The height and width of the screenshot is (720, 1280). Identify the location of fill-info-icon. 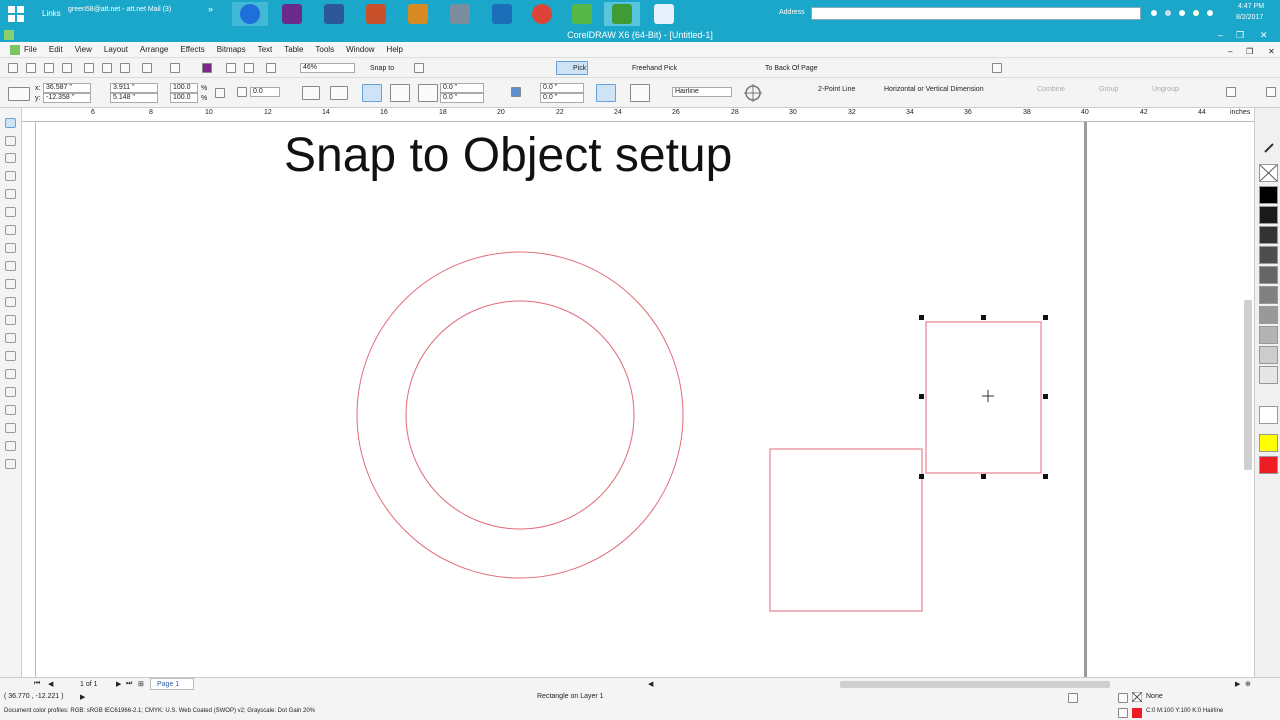
(1073, 698).